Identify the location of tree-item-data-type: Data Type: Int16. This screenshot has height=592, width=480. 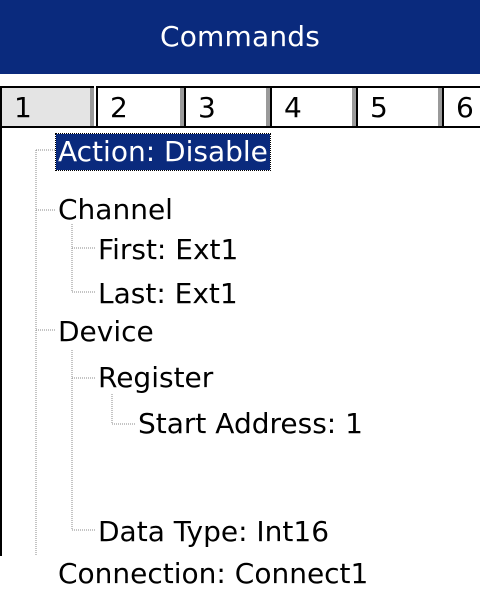
(213, 532).